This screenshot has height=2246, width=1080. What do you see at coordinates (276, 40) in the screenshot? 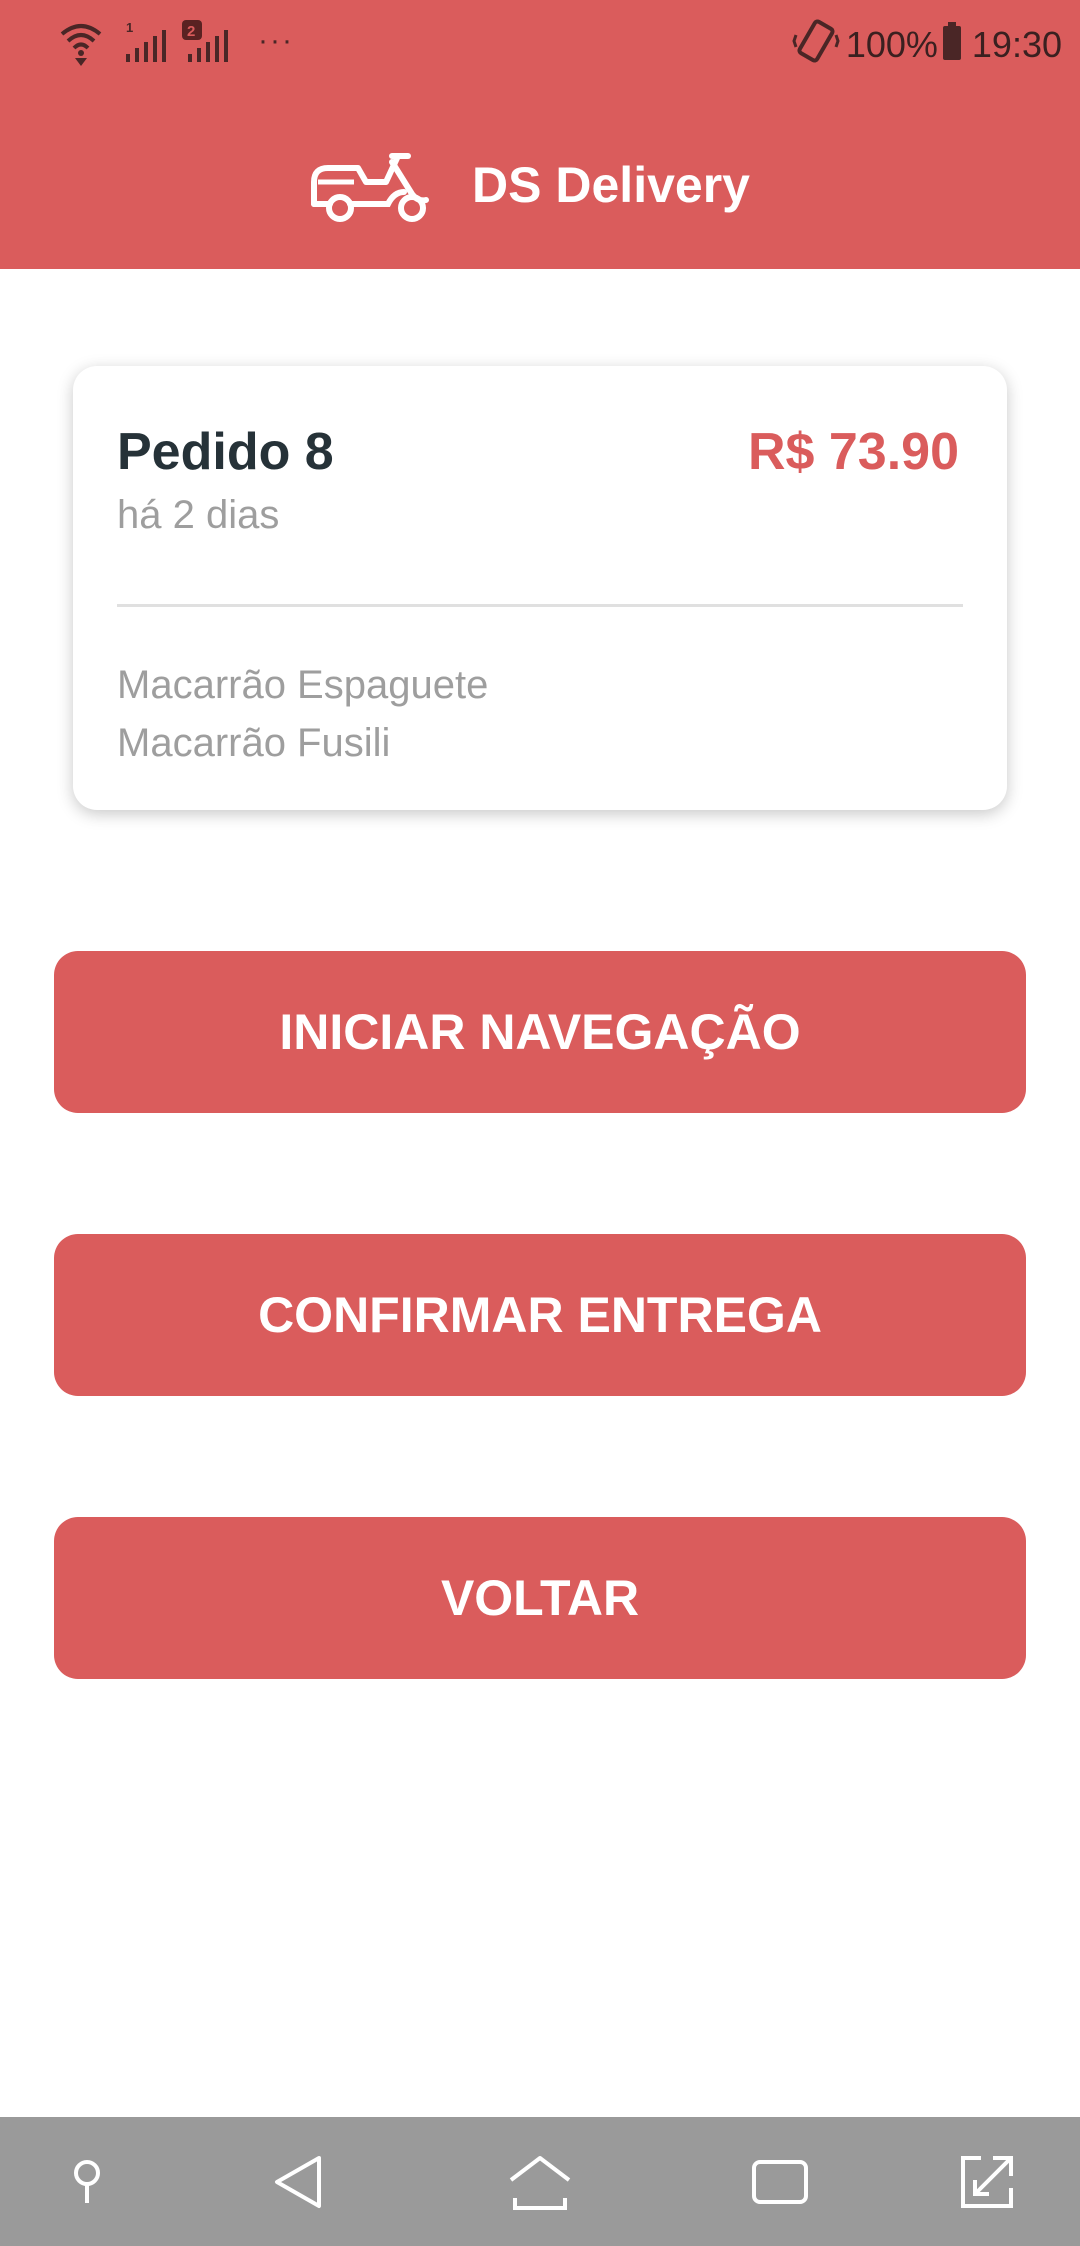
I see `notification-overflow-dots: ···` at bounding box center [276, 40].